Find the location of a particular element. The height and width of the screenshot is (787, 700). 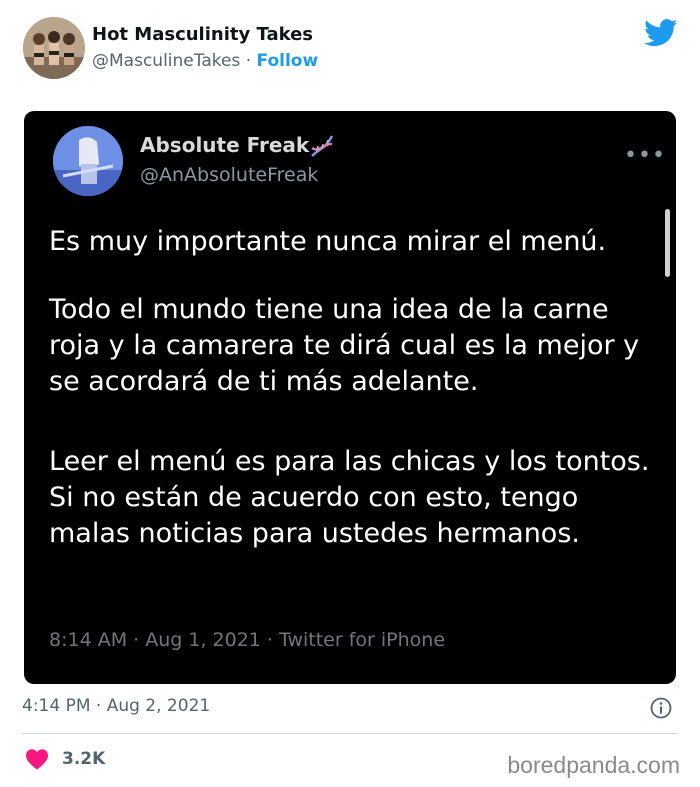

watermark: boredpanda.com is located at coordinates (593, 765).